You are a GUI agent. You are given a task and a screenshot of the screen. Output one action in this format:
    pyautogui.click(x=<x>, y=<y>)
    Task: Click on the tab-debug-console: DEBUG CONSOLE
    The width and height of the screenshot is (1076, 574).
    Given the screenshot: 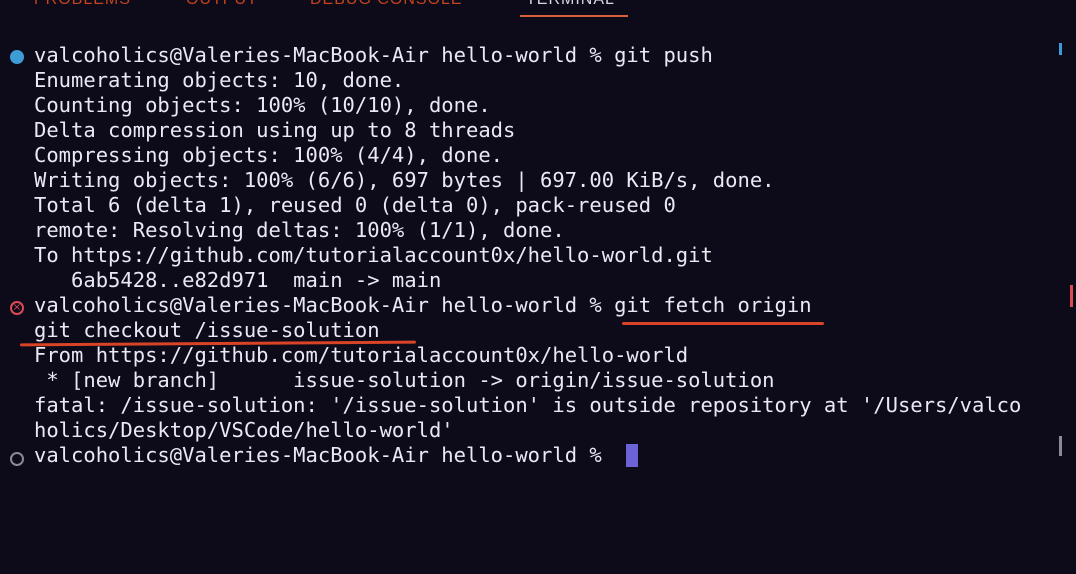 What is the action you would take?
    pyautogui.click(x=386, y=7)
    